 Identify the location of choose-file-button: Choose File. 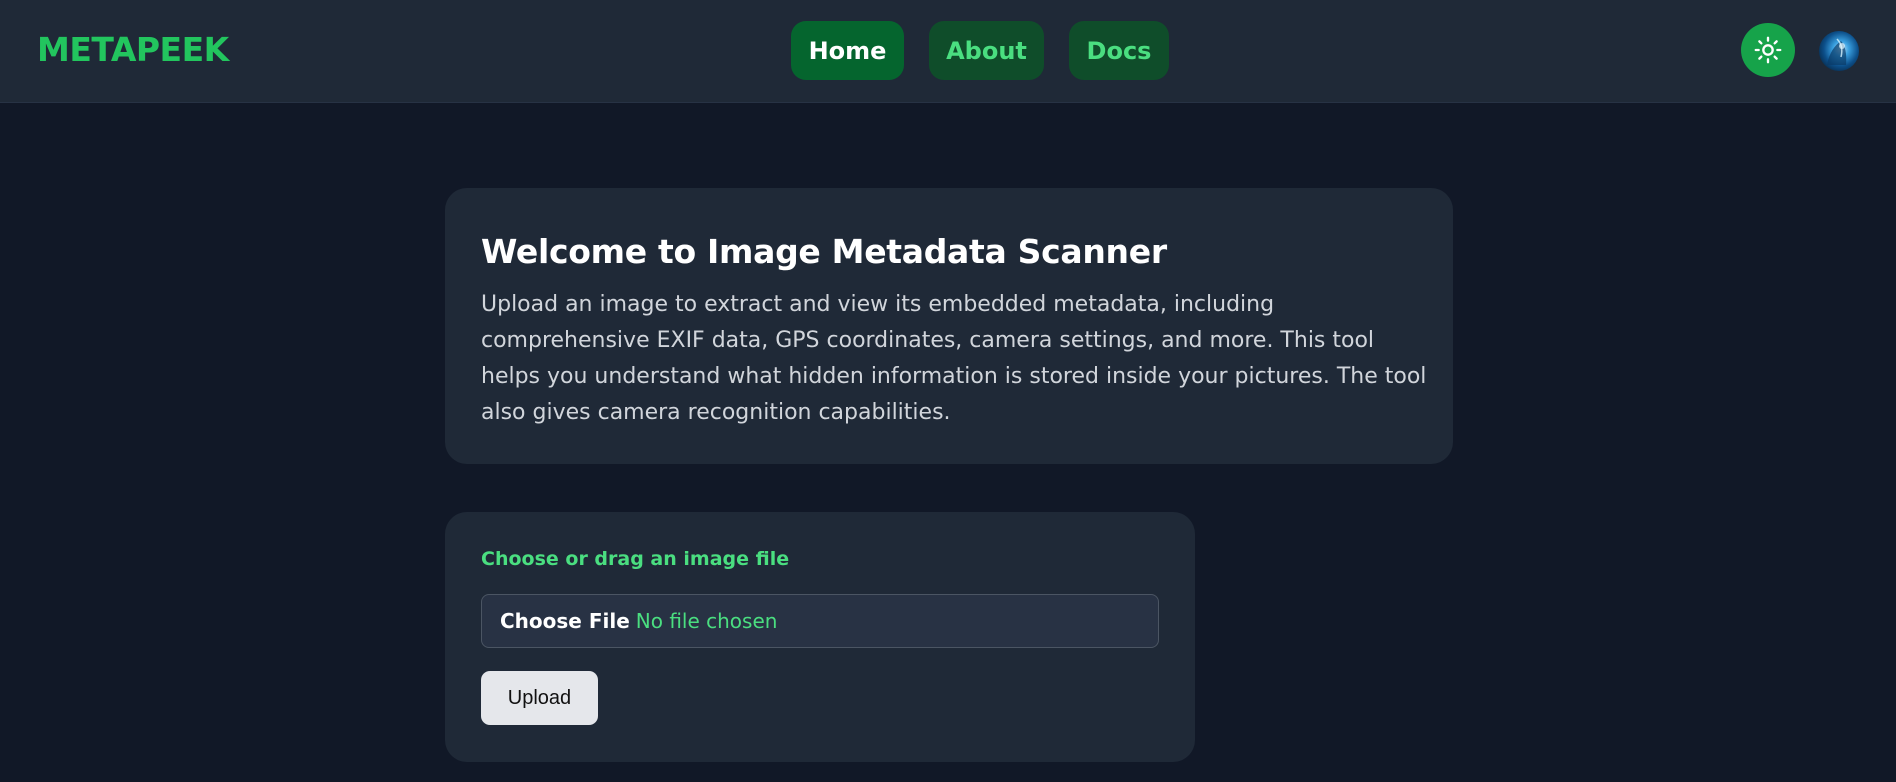
(565, 621).